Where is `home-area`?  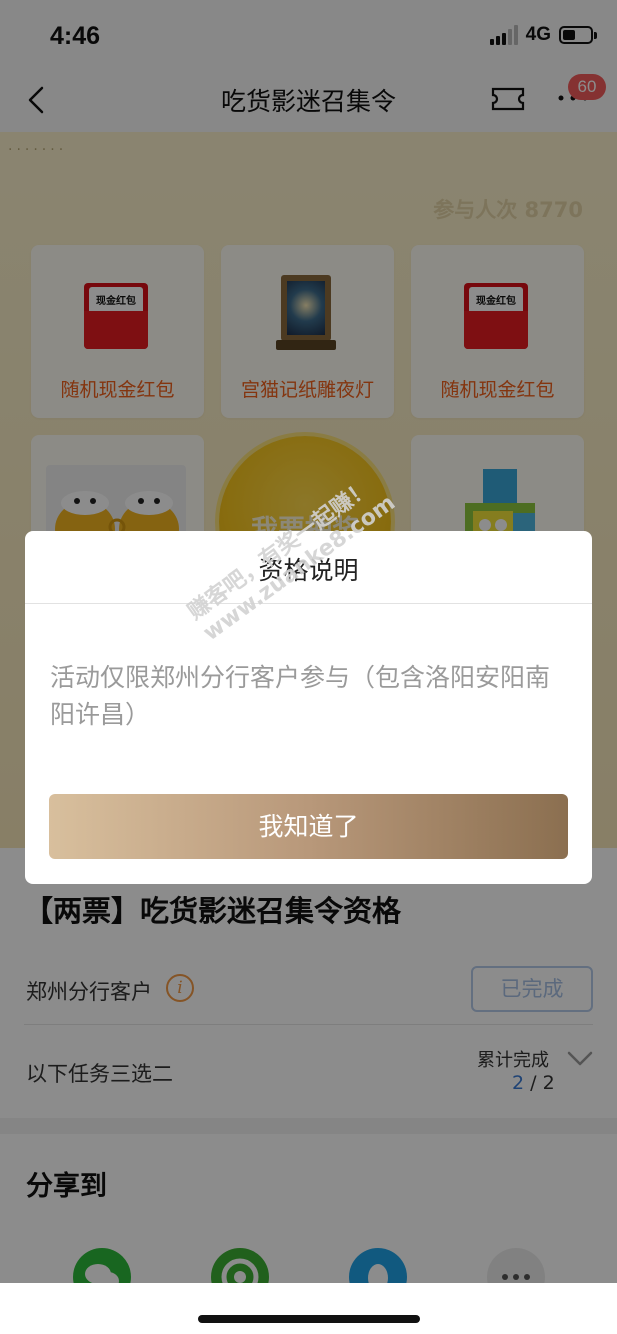 home-area is located at coordinates (308, 1308).